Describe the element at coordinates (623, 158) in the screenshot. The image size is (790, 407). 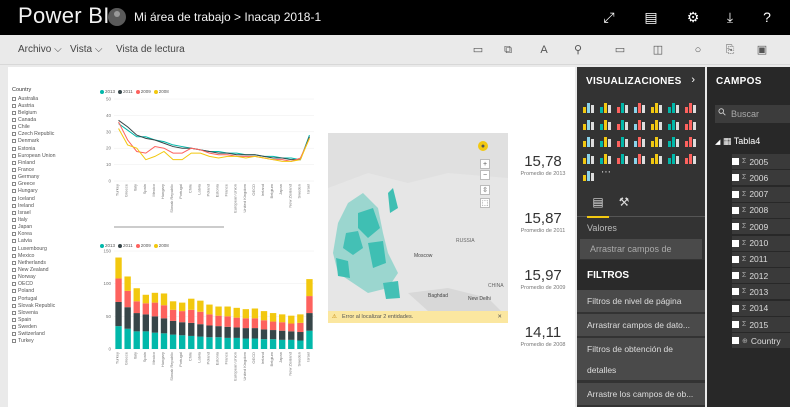
I see `kpi-icon` at that location.